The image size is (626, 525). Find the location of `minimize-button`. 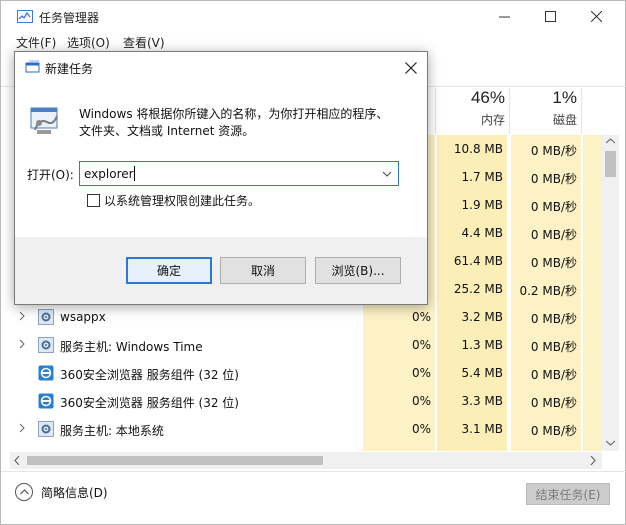

minimize-button is located at coordinates (504, 16).